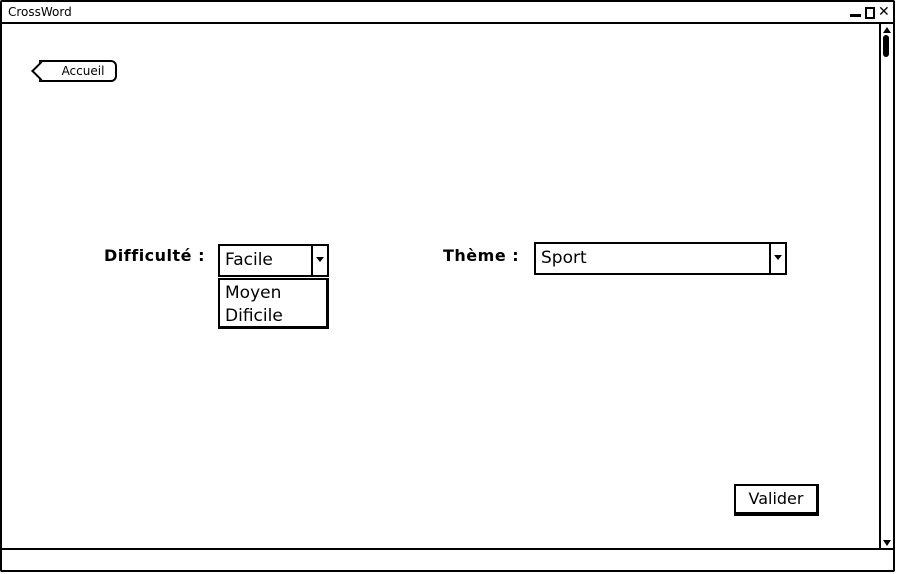 This screenshot has height=574, width=897. I want to click on difficulty-selected-value: Facile, so click(249, 260).